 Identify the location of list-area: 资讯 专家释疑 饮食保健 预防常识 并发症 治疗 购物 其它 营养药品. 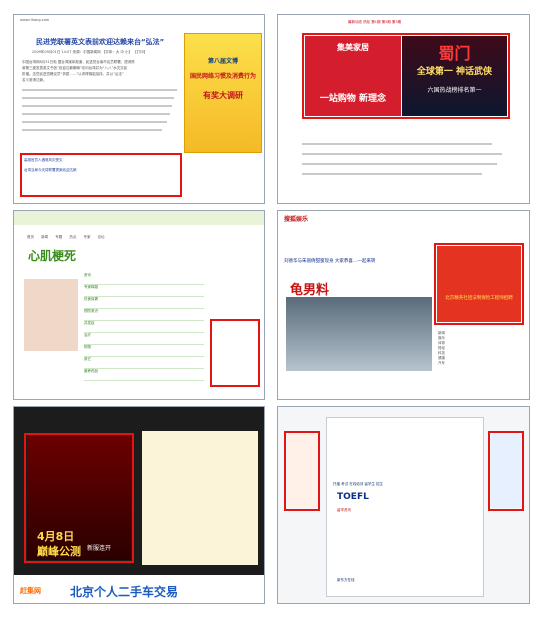
(144, 333).